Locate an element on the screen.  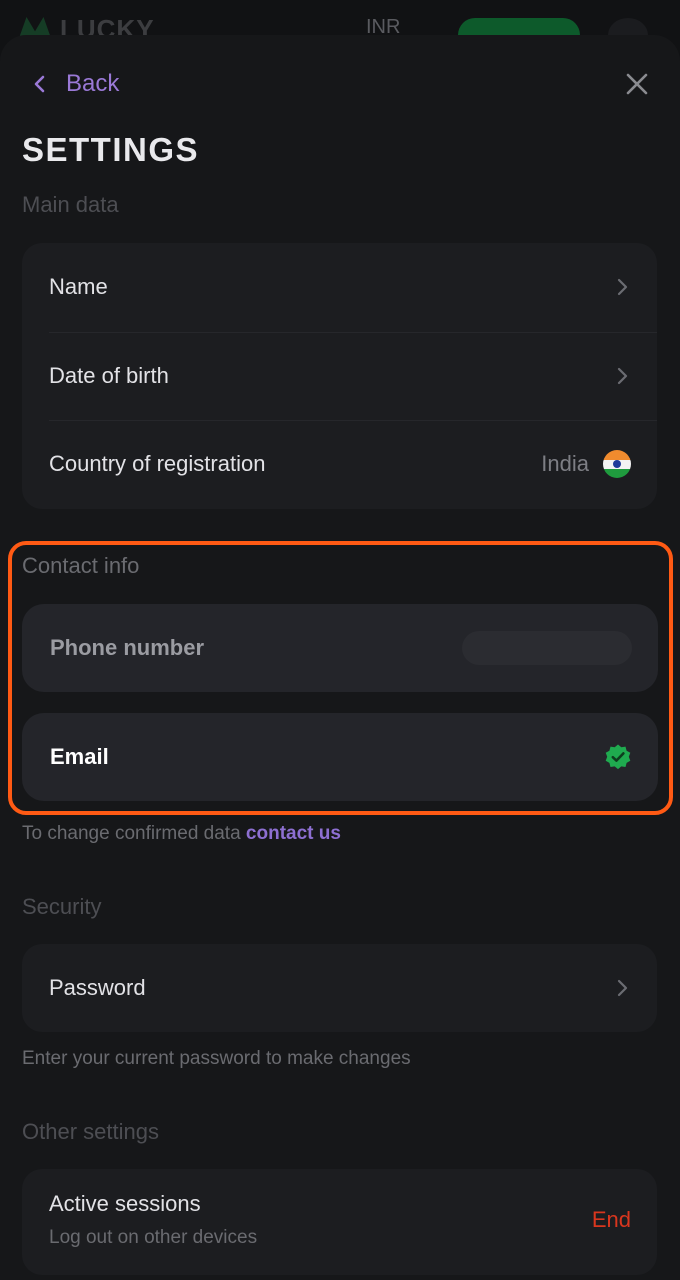
name-row: Name is located at coordinates (339, 287).